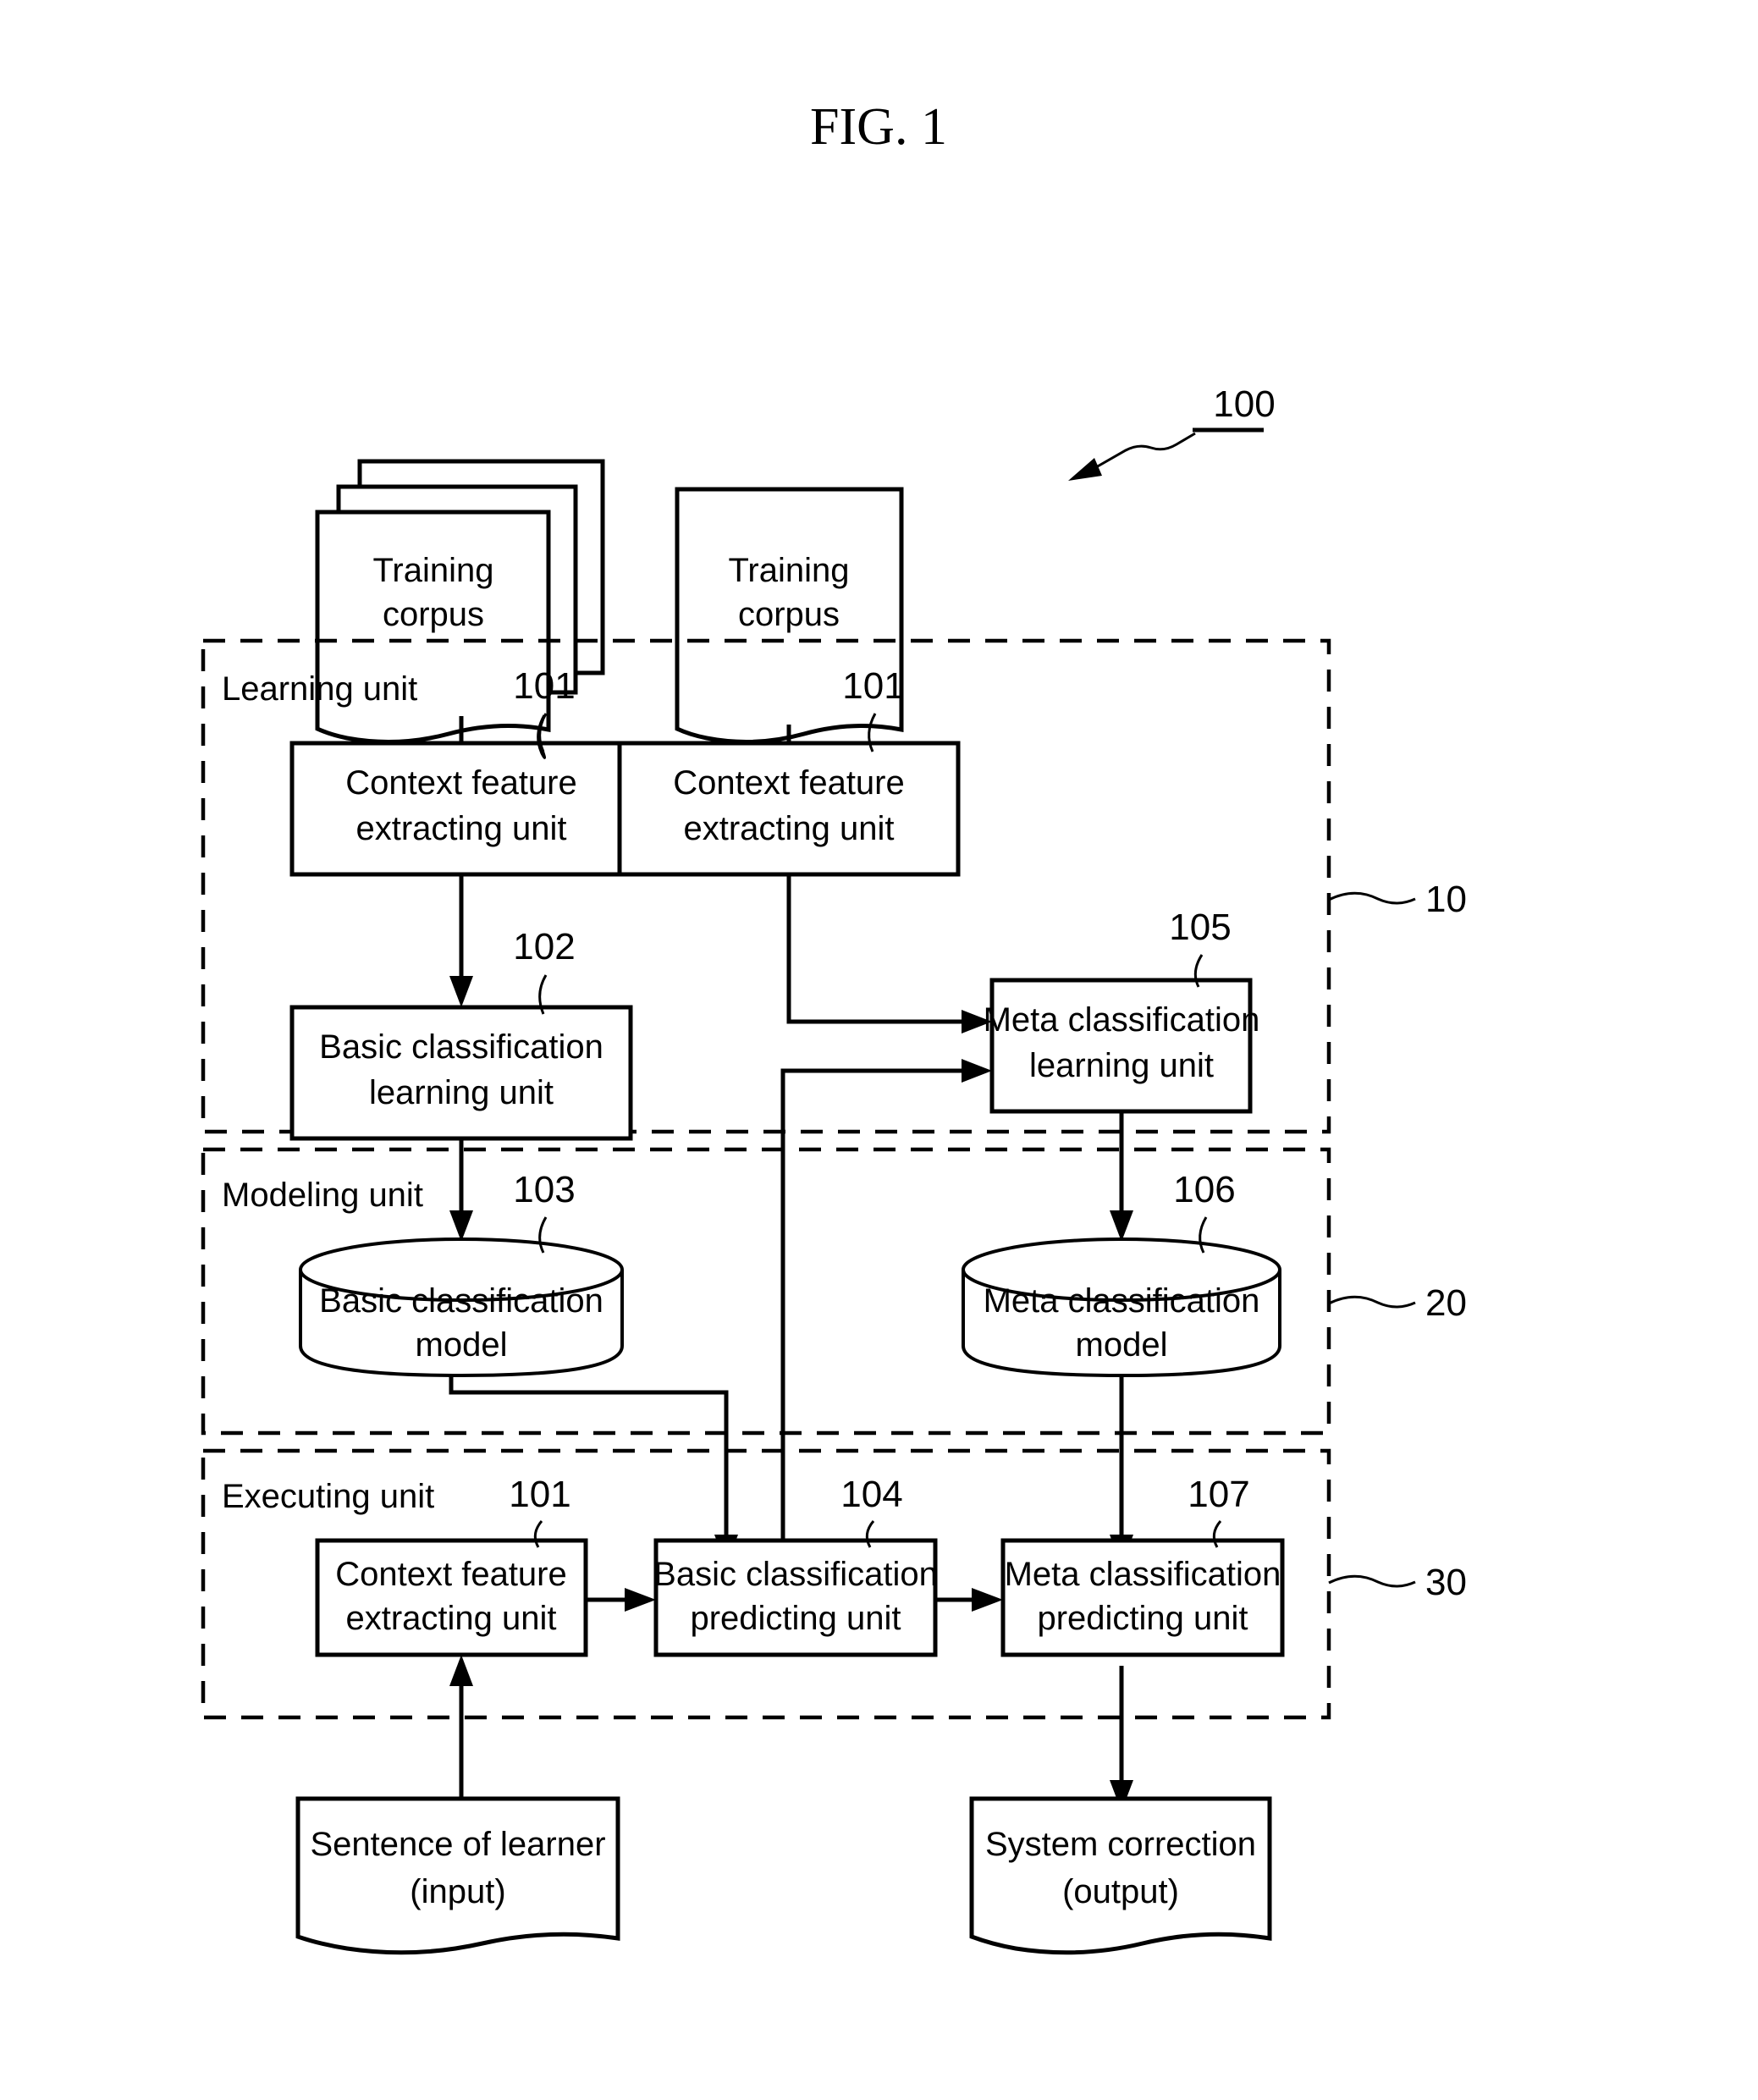 This screenshot has width=1758, height=2100. I want to click on executing-unit-ref-leader, so click(1372, 1581).